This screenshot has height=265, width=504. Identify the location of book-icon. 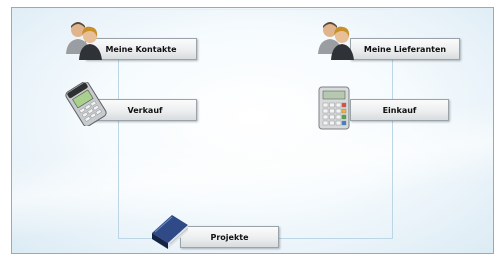
(170, 231).